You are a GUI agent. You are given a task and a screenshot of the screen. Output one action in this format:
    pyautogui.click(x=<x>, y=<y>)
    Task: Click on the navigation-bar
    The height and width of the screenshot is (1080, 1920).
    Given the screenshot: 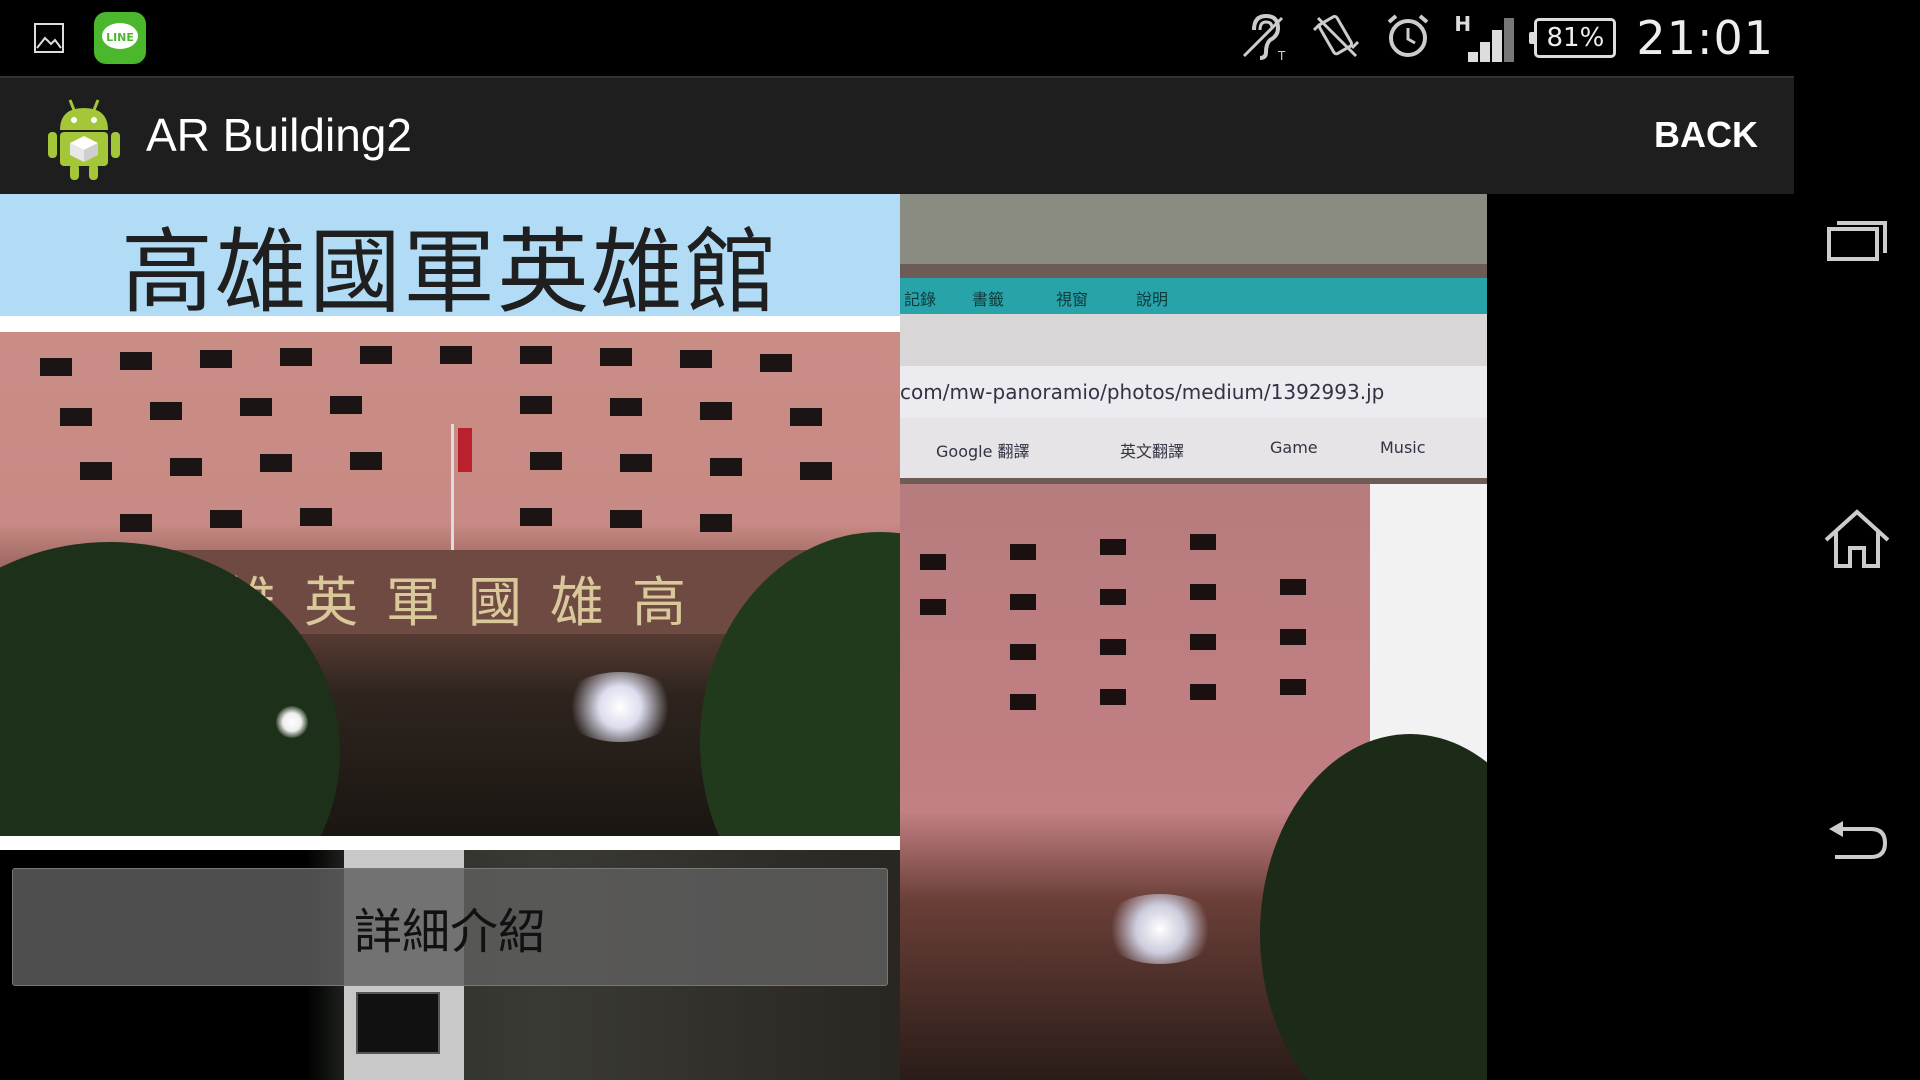 What is the action you would take?
    pyautogui.click(x=1857, y=540)
    